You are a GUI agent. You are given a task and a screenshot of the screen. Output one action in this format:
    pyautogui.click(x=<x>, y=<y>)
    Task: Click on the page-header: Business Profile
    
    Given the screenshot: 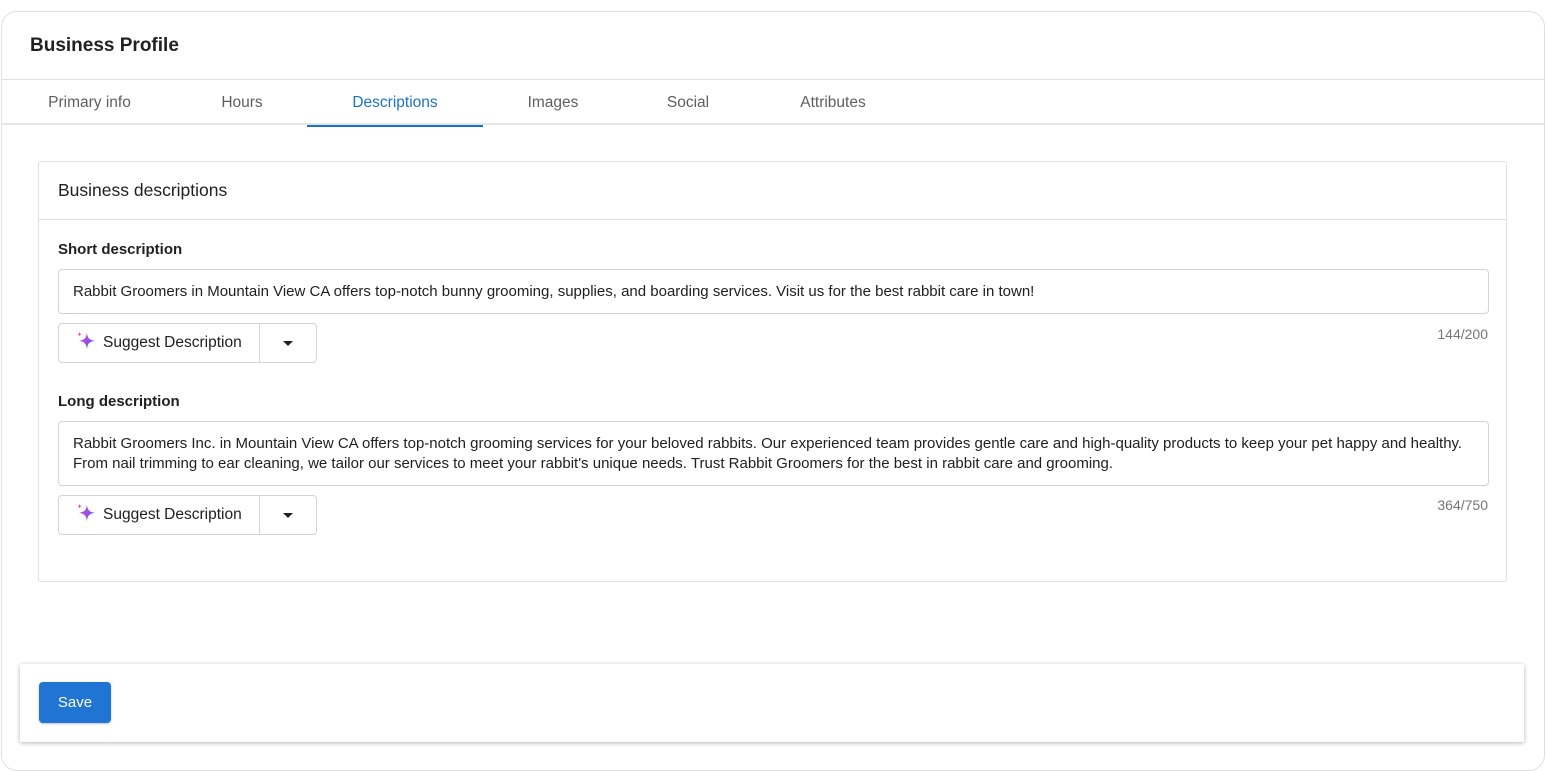 What is the action you would take?
    pyautogui.click(x=773, y=46)
    